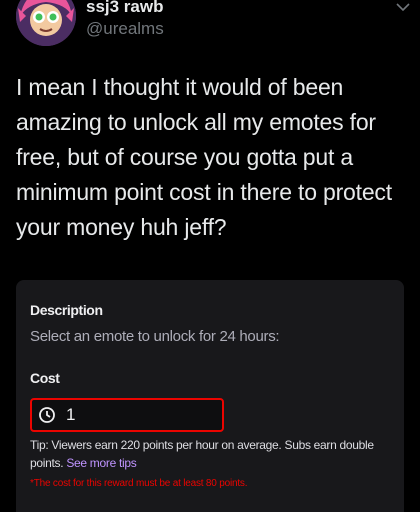  I want to click on see-more-tips-link: See more tips, so click(101, 463).